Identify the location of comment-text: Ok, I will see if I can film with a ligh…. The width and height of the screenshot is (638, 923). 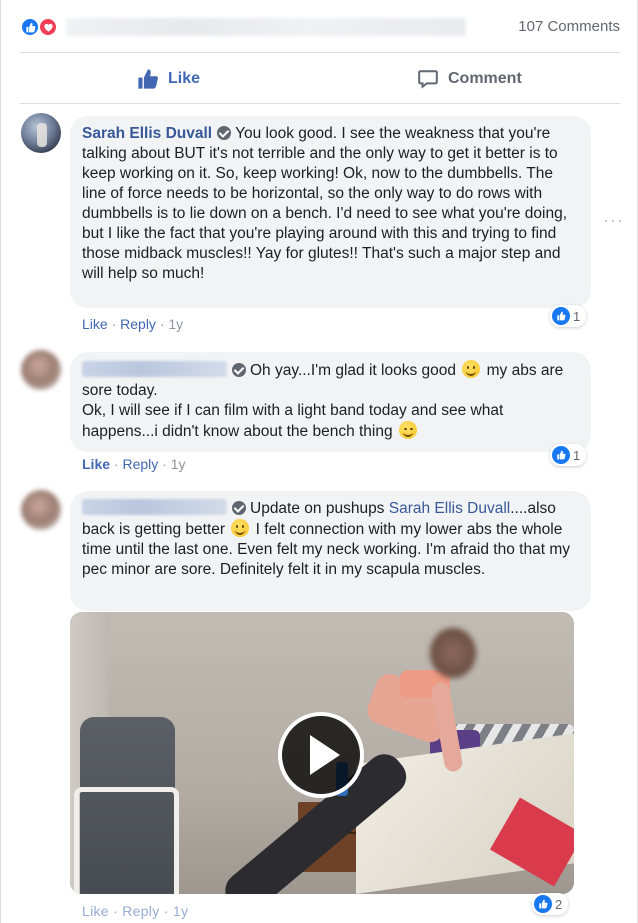
(293, 421).